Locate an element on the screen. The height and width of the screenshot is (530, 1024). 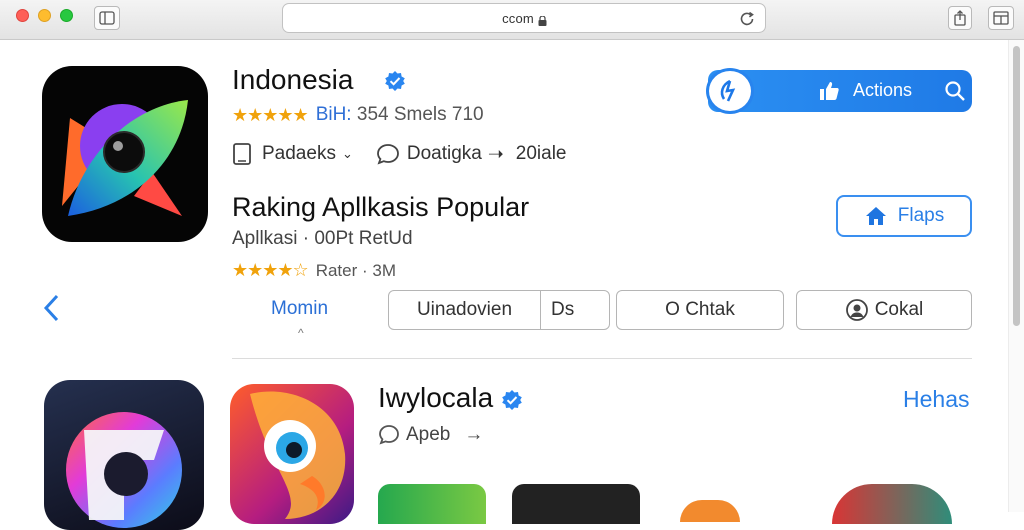
app-rating: ★★★★★ BiH: 354 Smels 710 is located at coordinates (358, 115).